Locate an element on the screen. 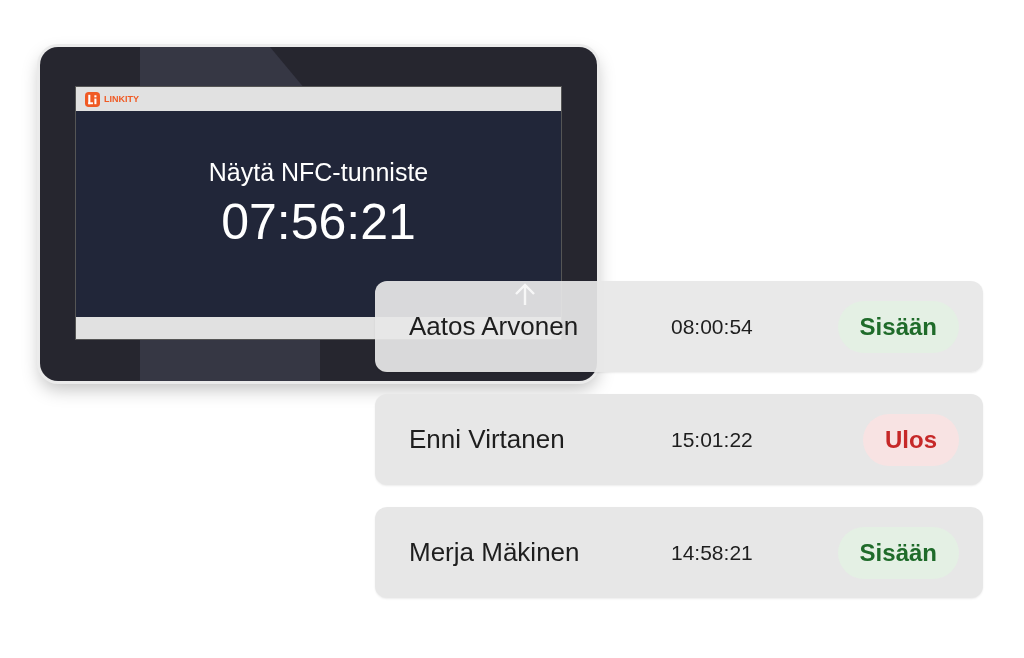  entry-time: 15:01:22 is located at coordinates (712, 439).